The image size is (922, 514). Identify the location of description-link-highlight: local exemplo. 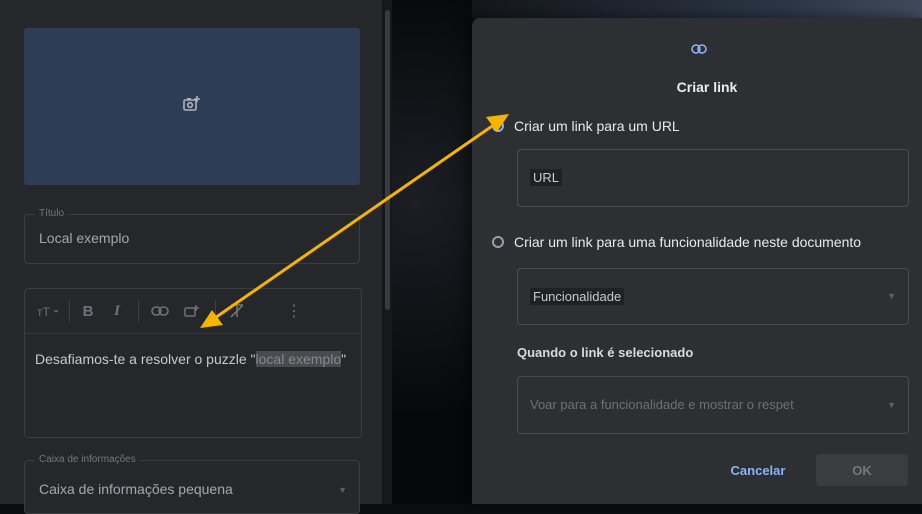
(298, 359).